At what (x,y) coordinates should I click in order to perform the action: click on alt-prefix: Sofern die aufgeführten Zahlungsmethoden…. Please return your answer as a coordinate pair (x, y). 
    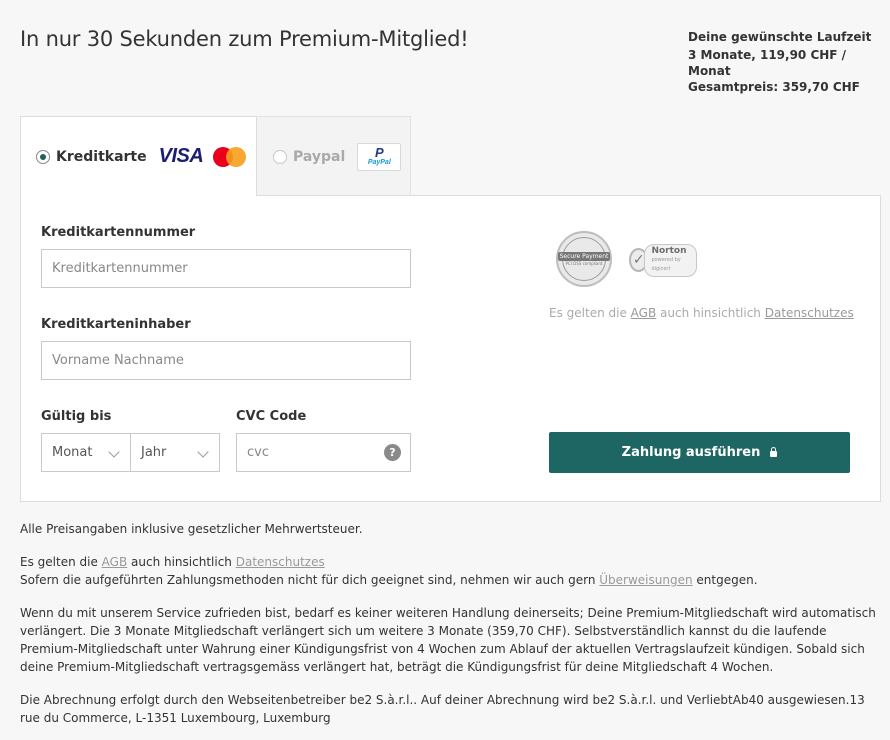
    Looking at the image, I should click on (308, 580).